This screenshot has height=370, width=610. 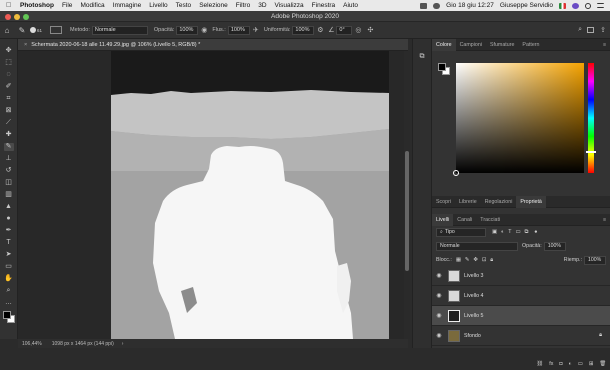 I want to click on lock-position-icon: ✥, so click(x=475, y=260).